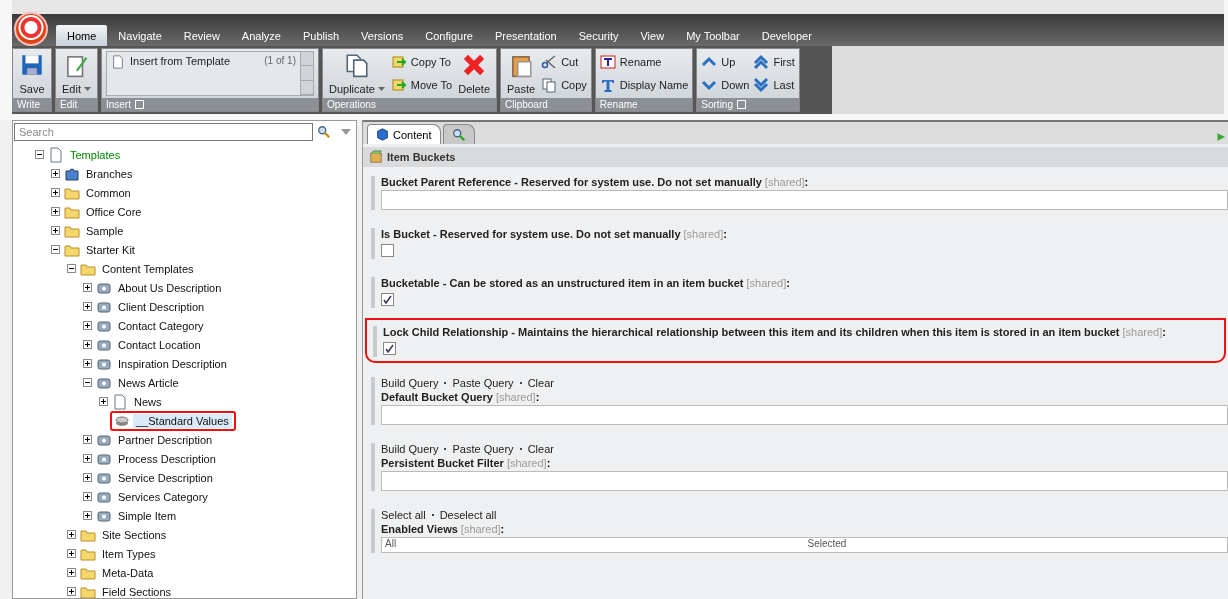  Describe the element at coordinates (598, 35) in the screenshot. I see `ribbon-tab: Security` at that location.